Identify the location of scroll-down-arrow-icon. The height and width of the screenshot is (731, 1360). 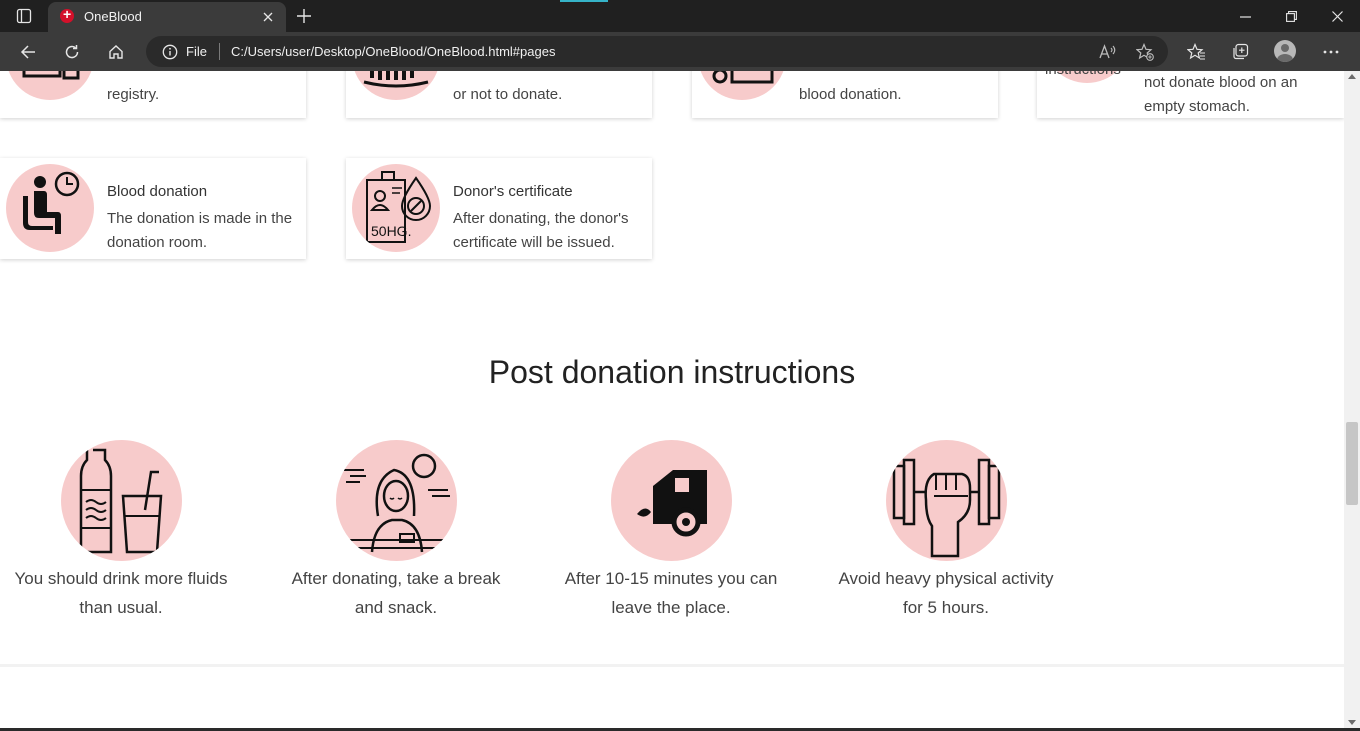
(1352, 722).